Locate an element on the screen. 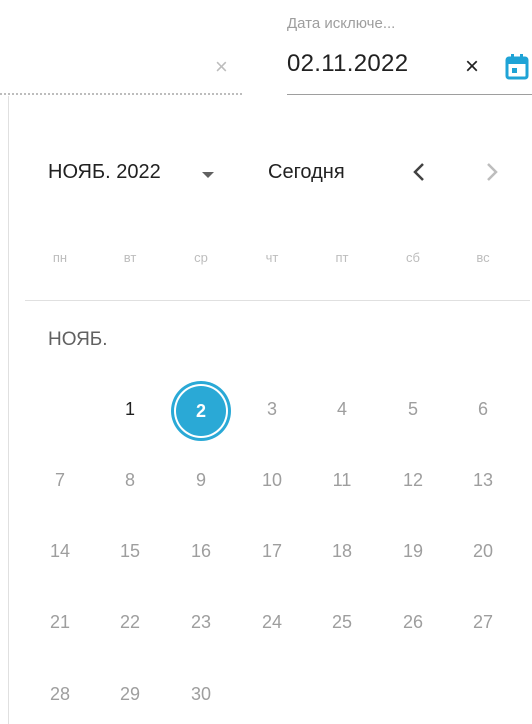 The width and height of the screenshot is (532, 724). chevron-left-icon is located at coordinates (419, 175).